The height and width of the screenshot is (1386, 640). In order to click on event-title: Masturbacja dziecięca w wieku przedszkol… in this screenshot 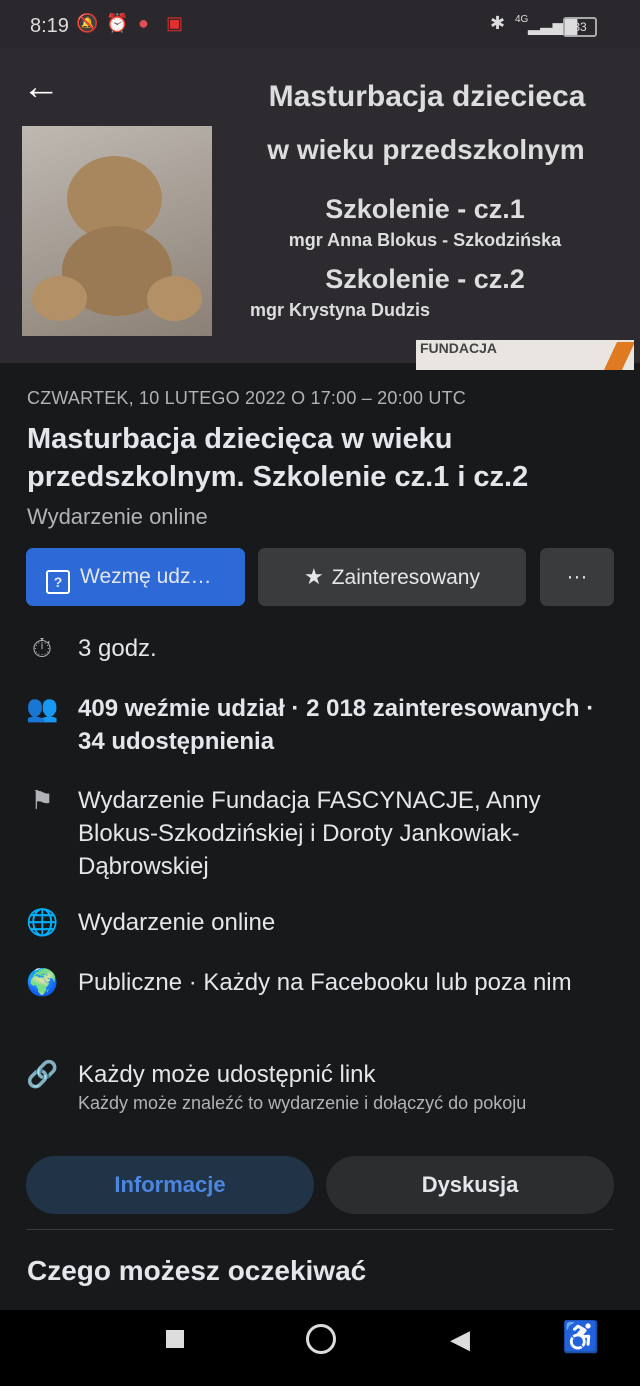, I will do `click(278, 458)`.